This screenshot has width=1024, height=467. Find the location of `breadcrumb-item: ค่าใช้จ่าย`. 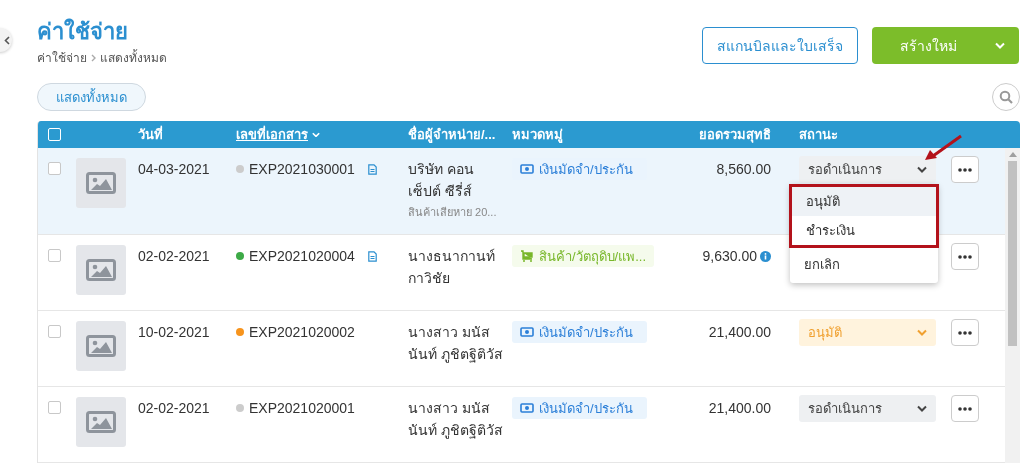

breadcrumb-item: ค่าใช้จ่าย is located at coordinates (62, 57).